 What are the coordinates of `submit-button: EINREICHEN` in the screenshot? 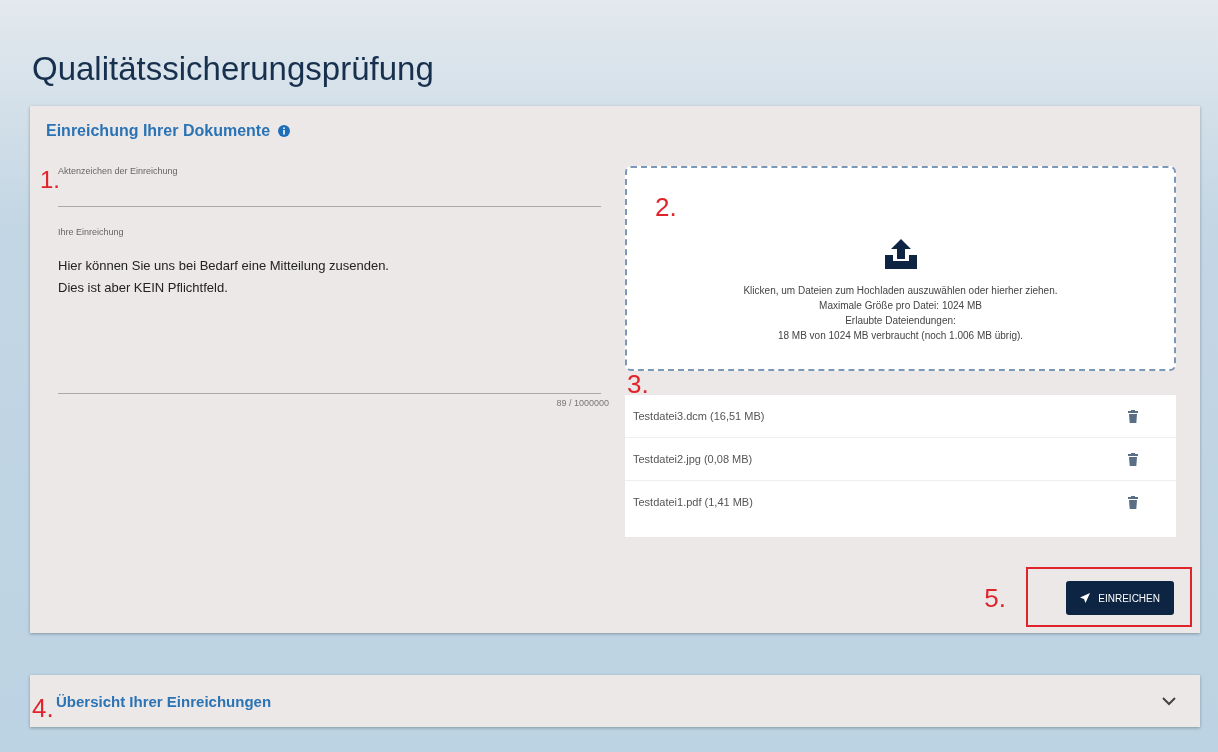 It's located at (1120, 598).